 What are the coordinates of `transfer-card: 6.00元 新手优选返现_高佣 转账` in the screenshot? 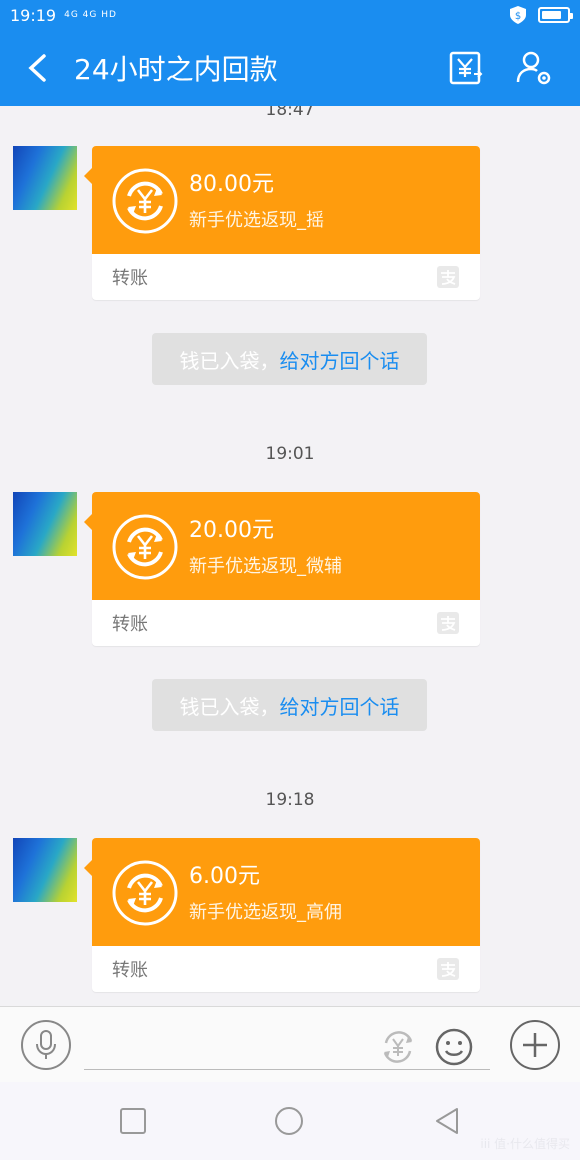 It's located at (282, 915).